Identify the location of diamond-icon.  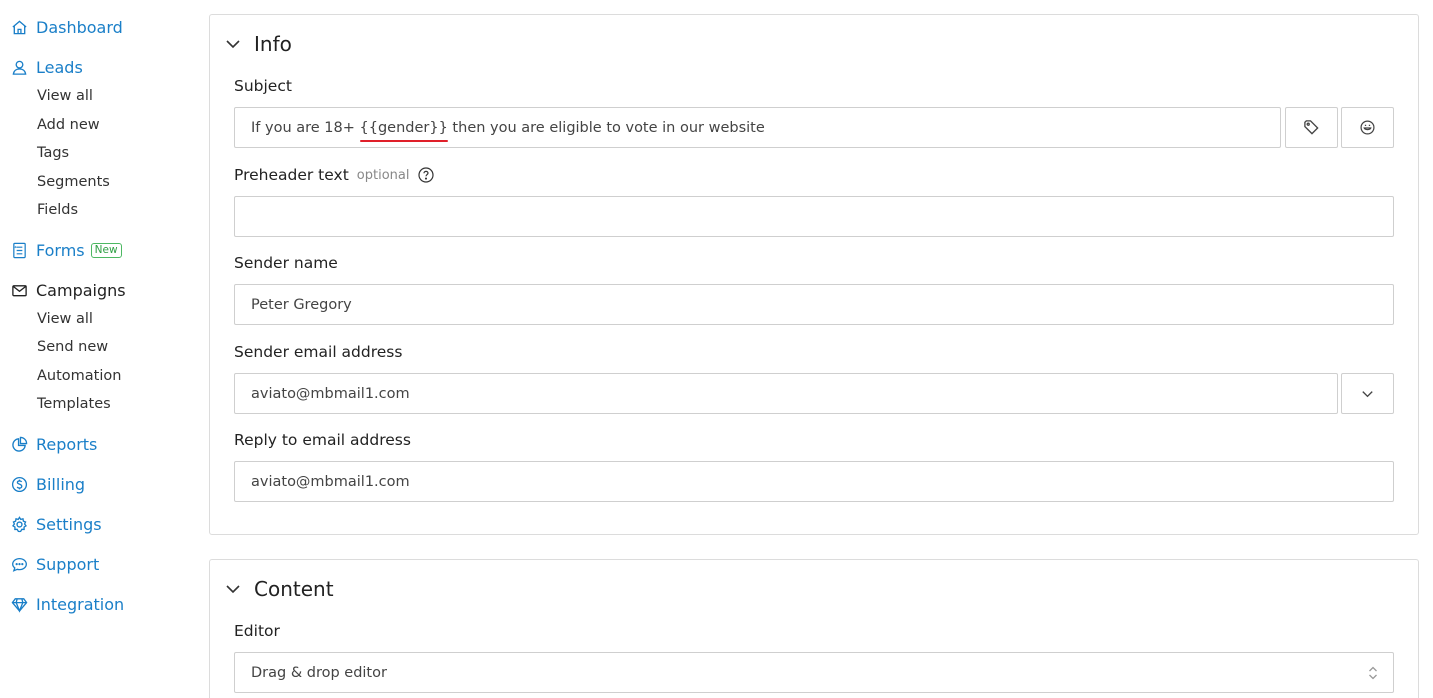
(19, 604).